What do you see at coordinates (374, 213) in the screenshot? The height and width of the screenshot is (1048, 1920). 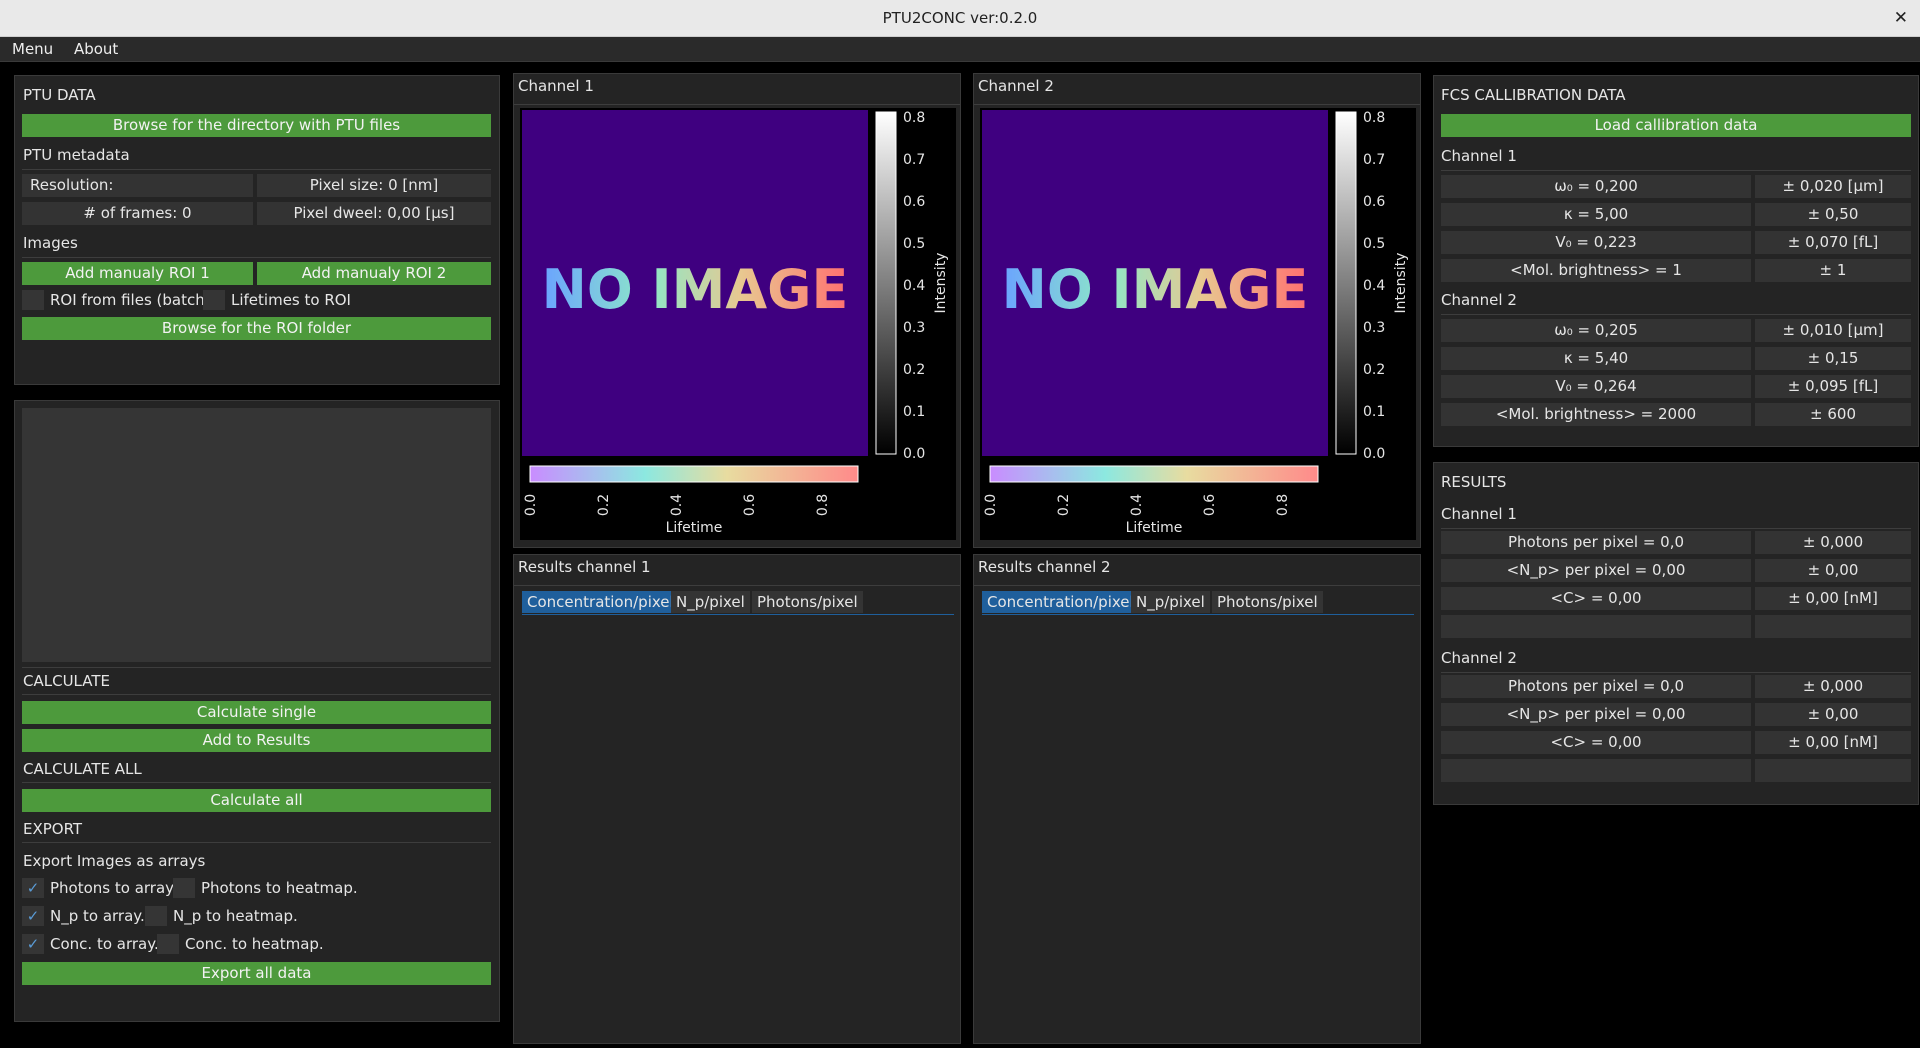 I see `pixel-dwell-field: Pixel dweel: 0,00 [µs]` at bounding box center [374, 213].